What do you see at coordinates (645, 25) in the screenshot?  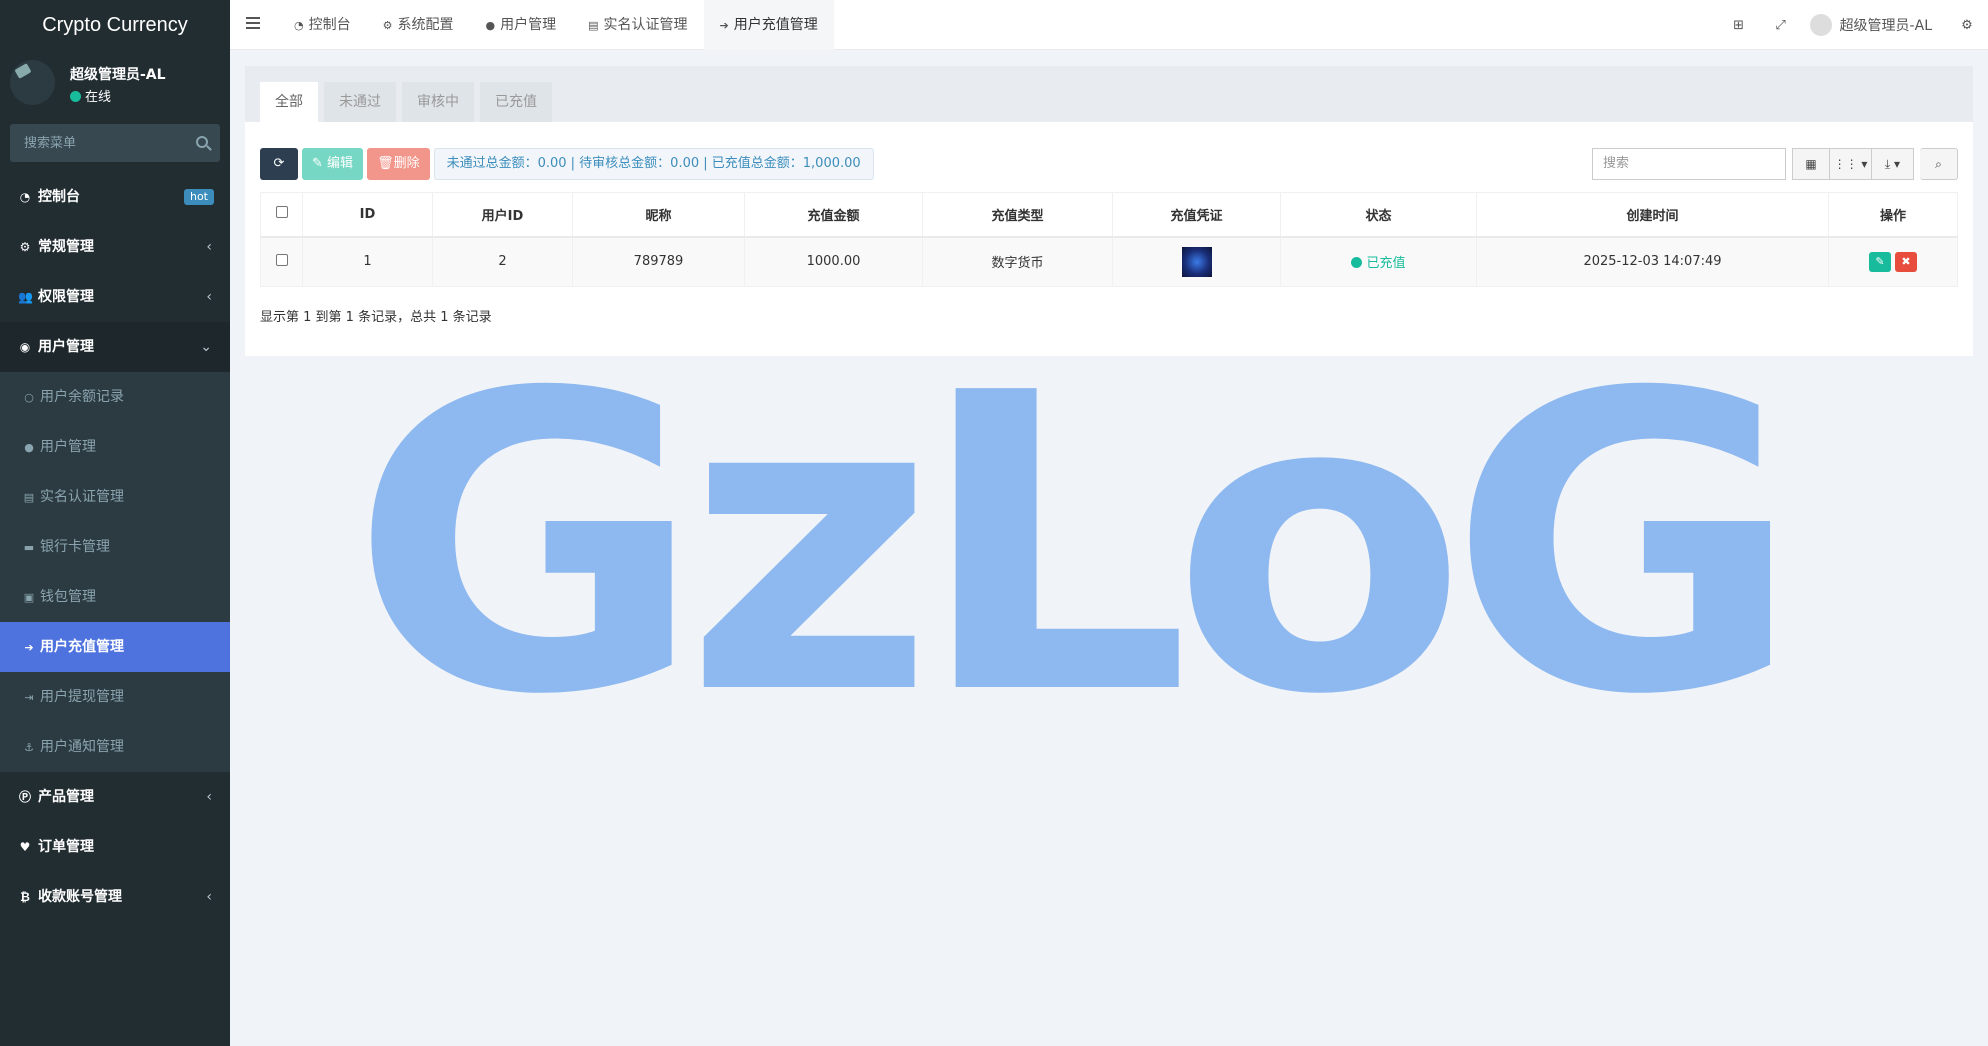 I see `tab-label: 实名认证管理` at bounding box center [645, 25].